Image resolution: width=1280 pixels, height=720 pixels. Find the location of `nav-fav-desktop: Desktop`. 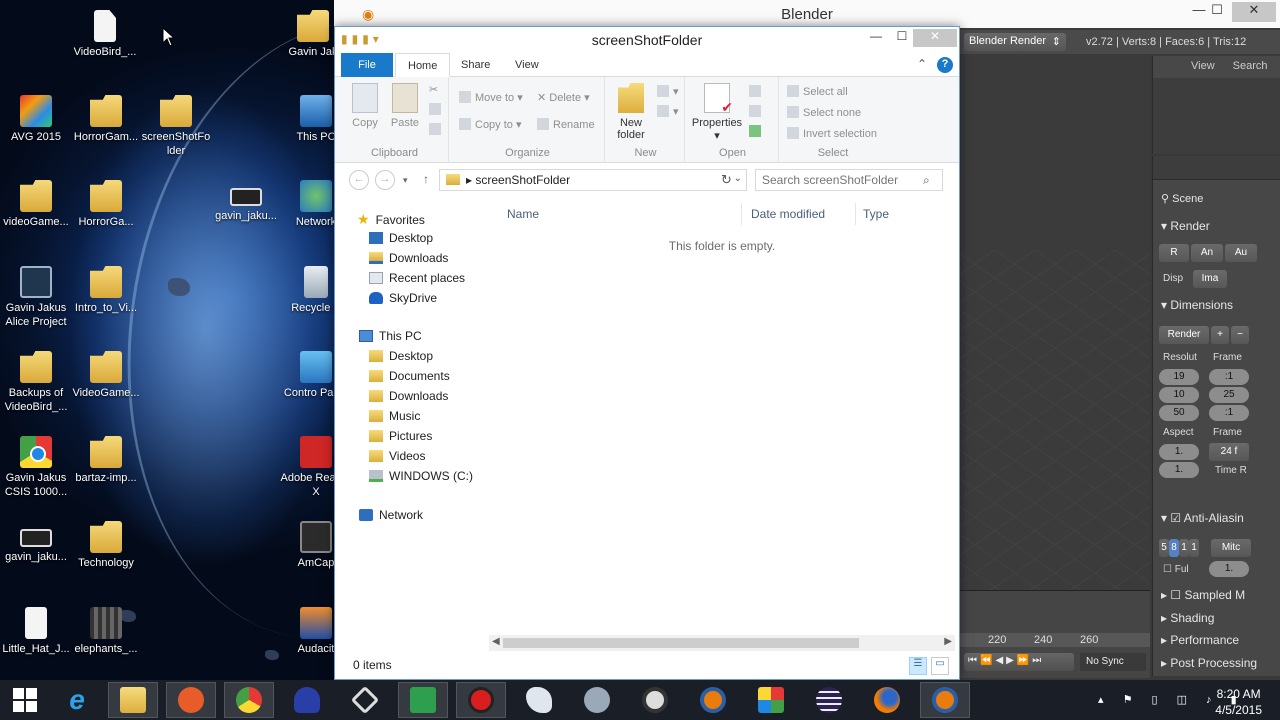

nav-fav-desktop: Desktop is located at coordinates (401, 240).